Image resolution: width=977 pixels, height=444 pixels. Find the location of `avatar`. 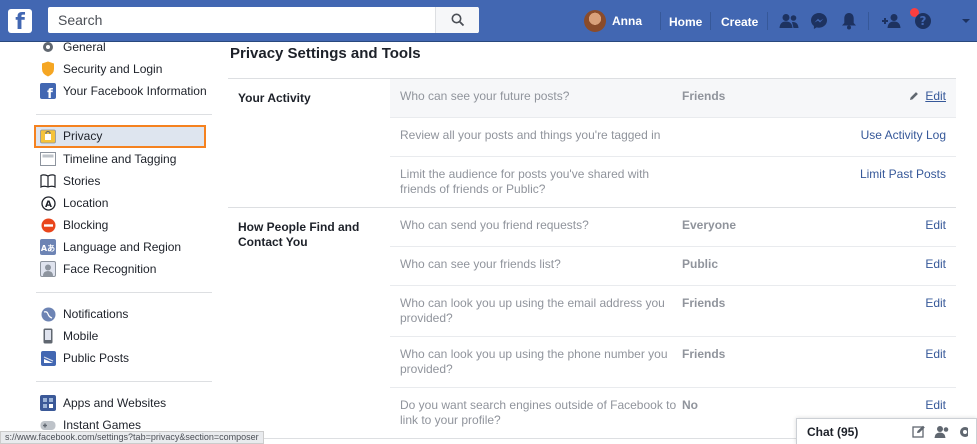

avatar is located at coordinates (595, 21).